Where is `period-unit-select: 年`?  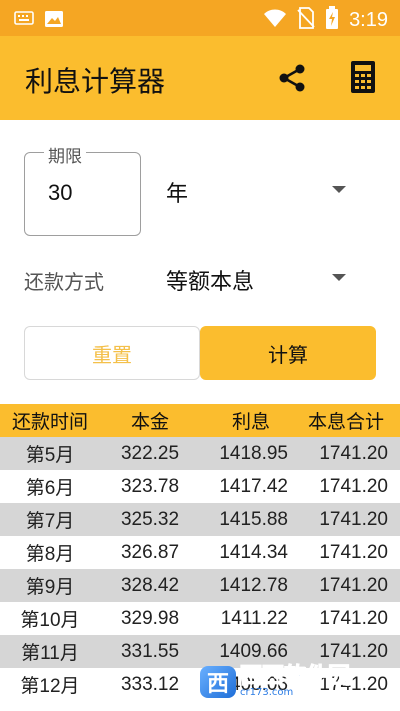 period-unit-select: 年 is located at coordinates (260, 190).